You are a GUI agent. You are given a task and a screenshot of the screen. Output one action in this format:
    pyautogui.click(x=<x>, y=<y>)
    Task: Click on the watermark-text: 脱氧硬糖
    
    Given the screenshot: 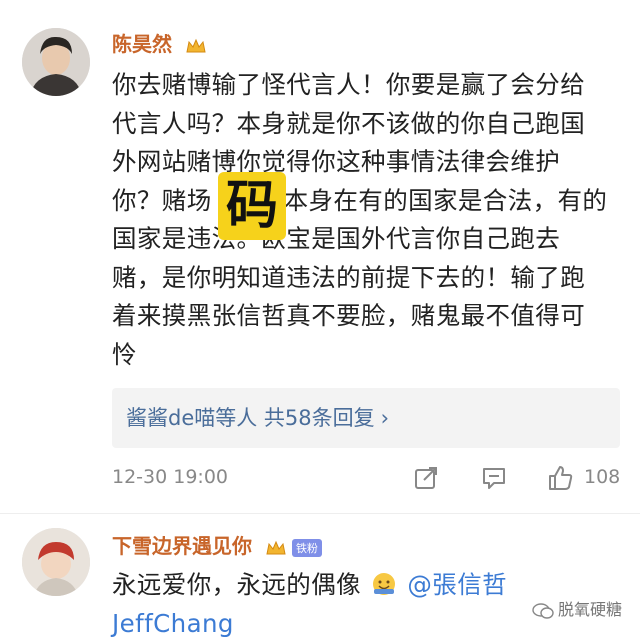 What is the action you would take?
    pyautogui.click(x=590, y=609)
    